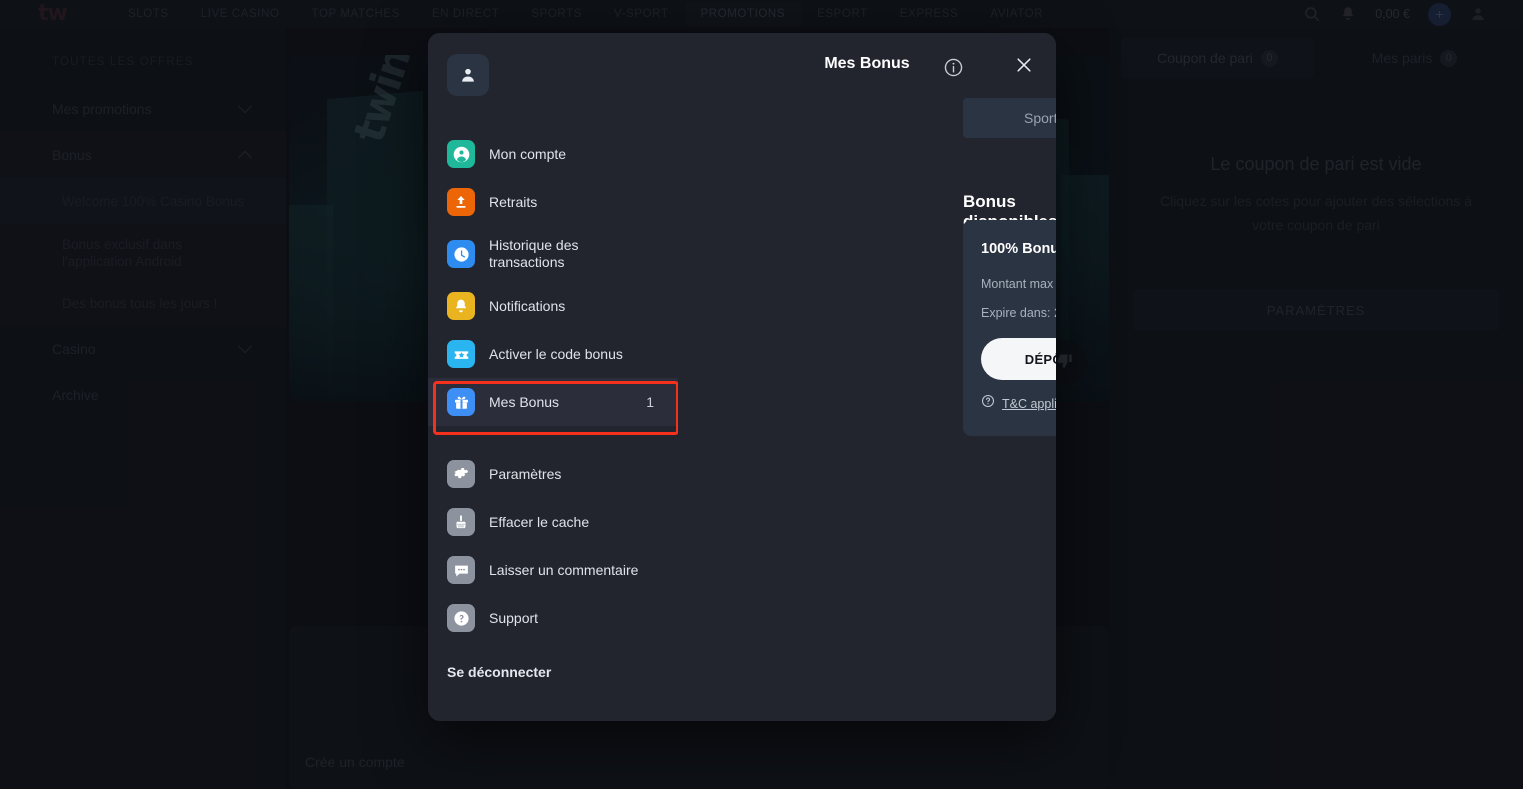 This screenshot has height=789, width=1523. Describe the element at coordinates (1018, 359) in the screenshot. I see `deposit-cta-button: DÉPÔT PROVENANT DE 15 €` at that location.